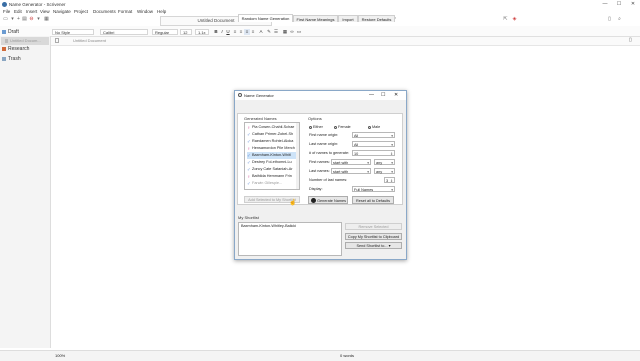  Describe the element at coordinates (125, 11) in the screenshot. I see `menu-format: Format` at that location.